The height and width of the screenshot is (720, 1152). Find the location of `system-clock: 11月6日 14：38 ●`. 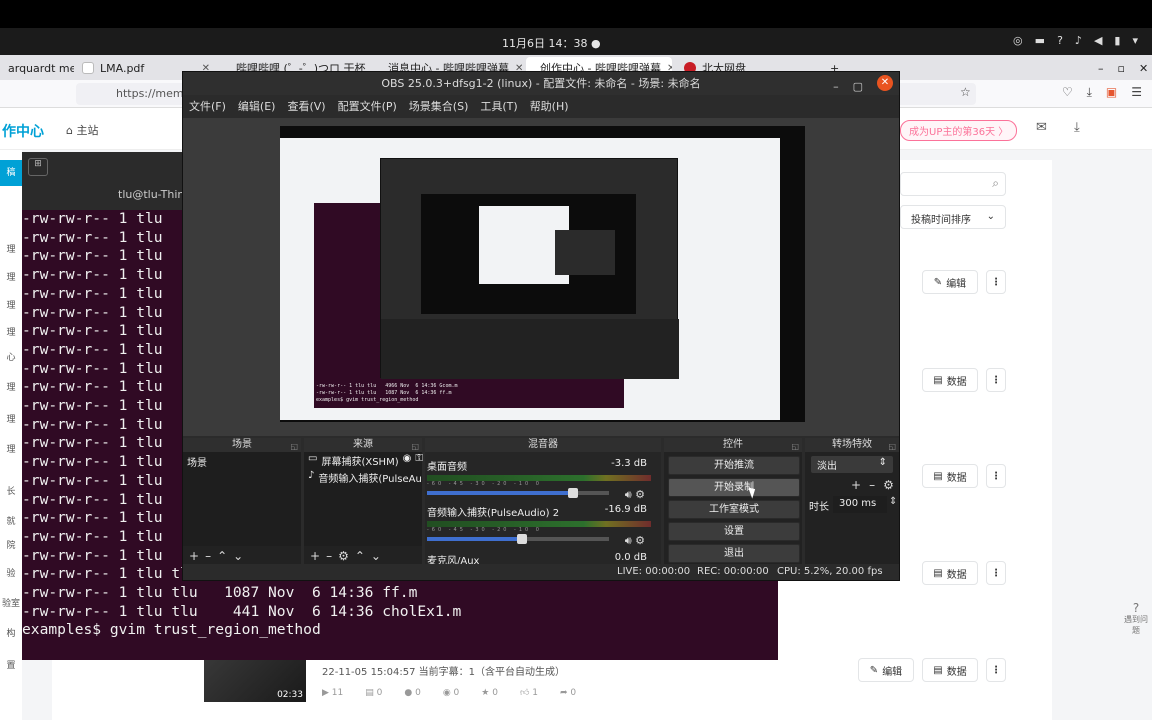

system-clock: 11月6日 14：38 ● is located at coordinates (551, 43).